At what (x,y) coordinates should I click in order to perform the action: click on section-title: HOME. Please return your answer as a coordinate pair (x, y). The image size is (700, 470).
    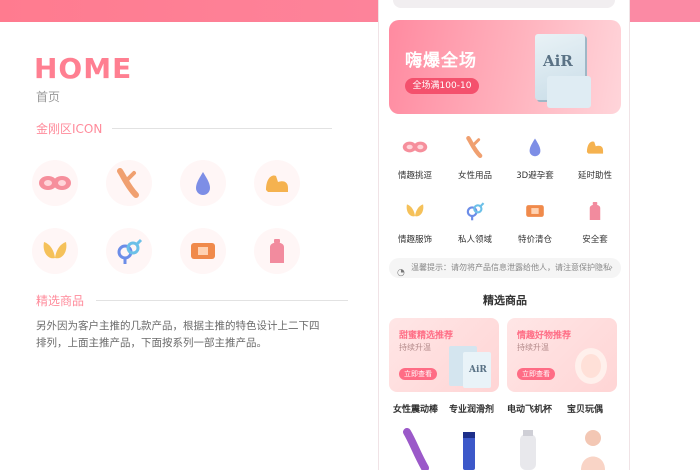
    Looking at the image, I should click on (83, 68).